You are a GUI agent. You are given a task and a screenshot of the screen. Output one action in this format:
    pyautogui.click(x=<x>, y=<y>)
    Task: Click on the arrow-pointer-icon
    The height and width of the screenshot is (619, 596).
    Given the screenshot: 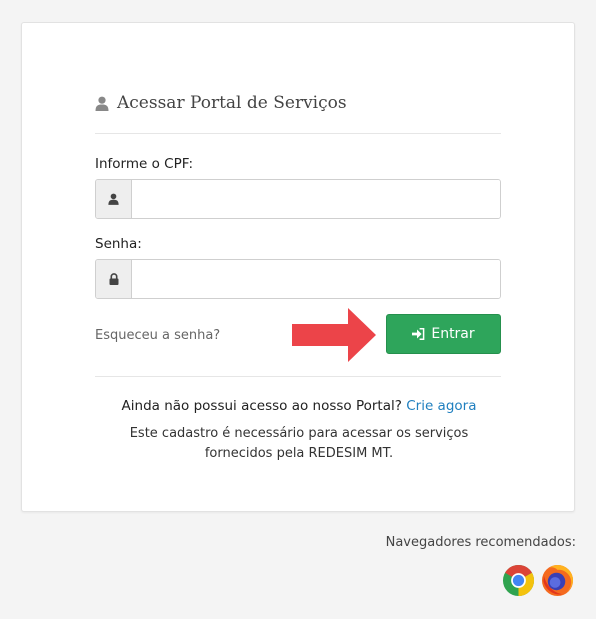 What is the action you would take?
    pyautogui.click(x=334, y=335)
    